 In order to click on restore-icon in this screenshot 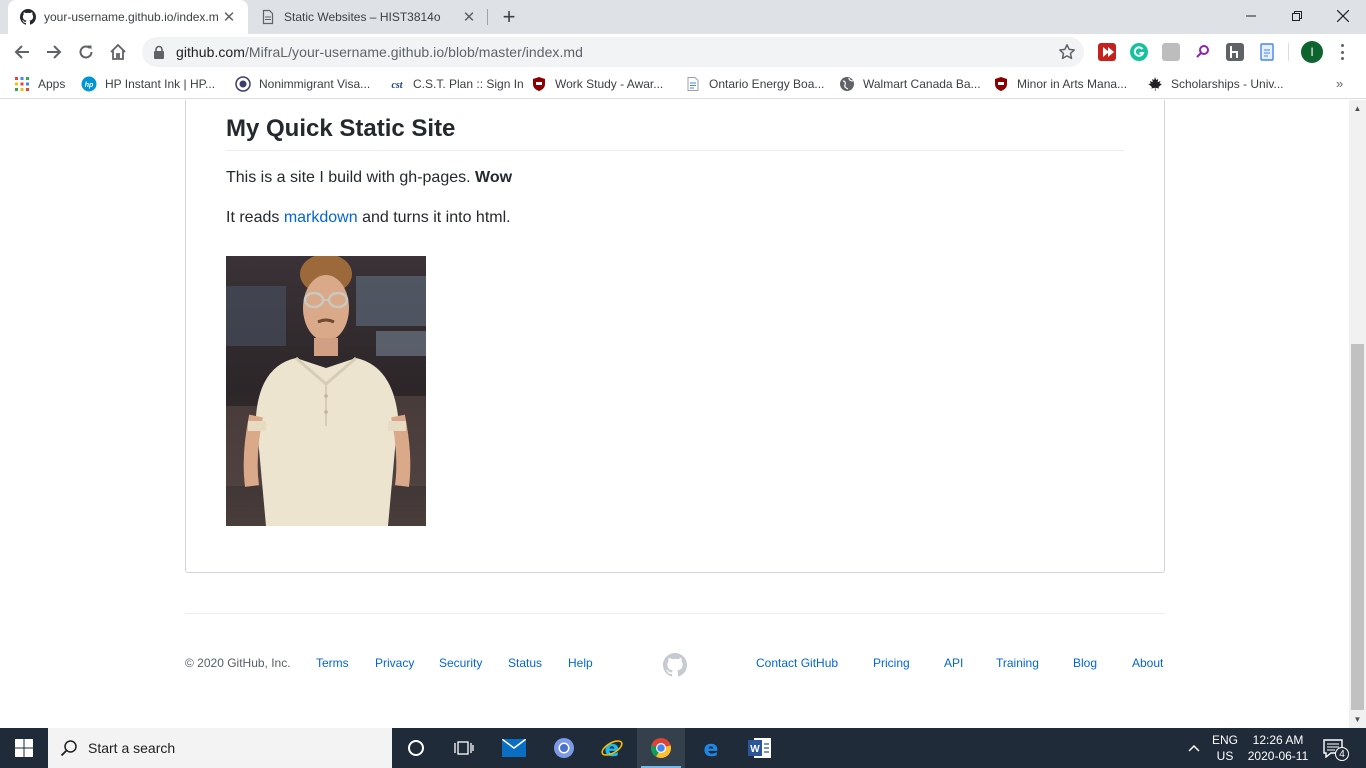, I will do `click(1297, 16)`.